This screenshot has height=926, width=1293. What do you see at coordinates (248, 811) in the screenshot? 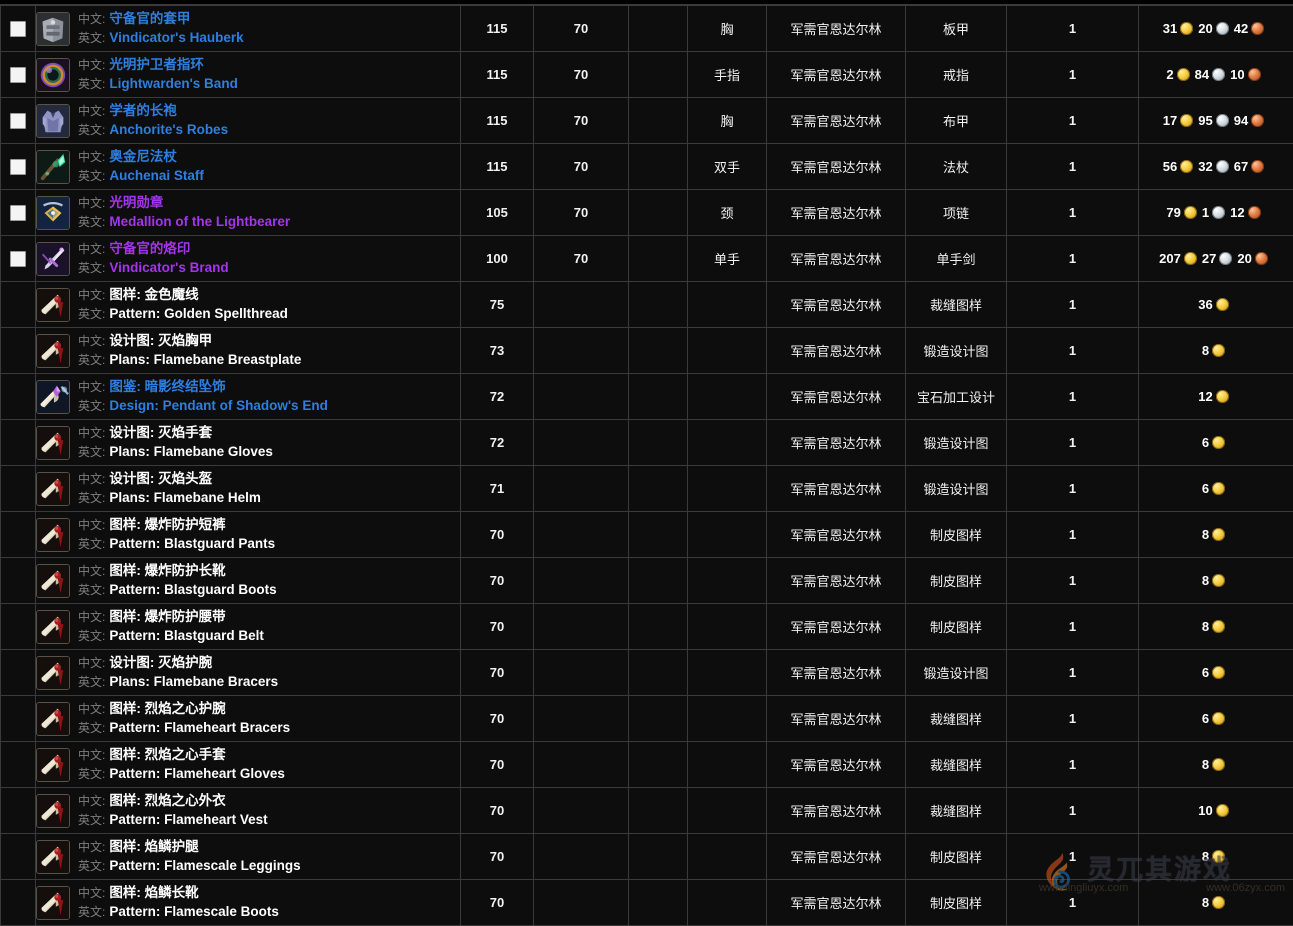
I see `item-name-cell: 中文:图样: 烈焰之心外衣英文:Pattern: Flameheart Vest` at bounding box center [248, 811].